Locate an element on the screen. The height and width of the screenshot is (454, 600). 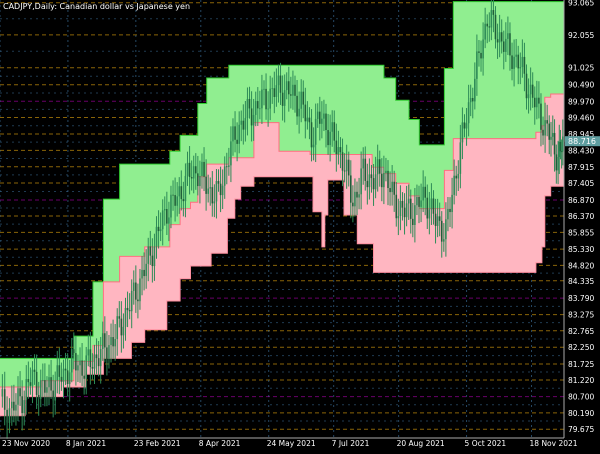
price-tick-label: 87.405 is located at coordinates (581, 183).